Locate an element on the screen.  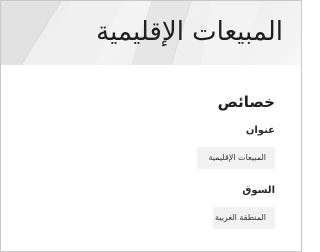
title-field-label: عنوان is located at coordinates (260, 130).